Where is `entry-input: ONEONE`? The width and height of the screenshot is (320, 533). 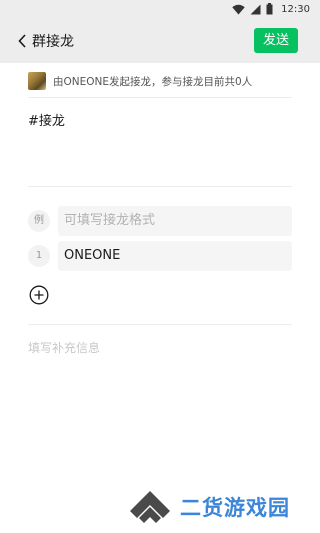
entry-input: ONEONE is located at coordinates (175, 256).